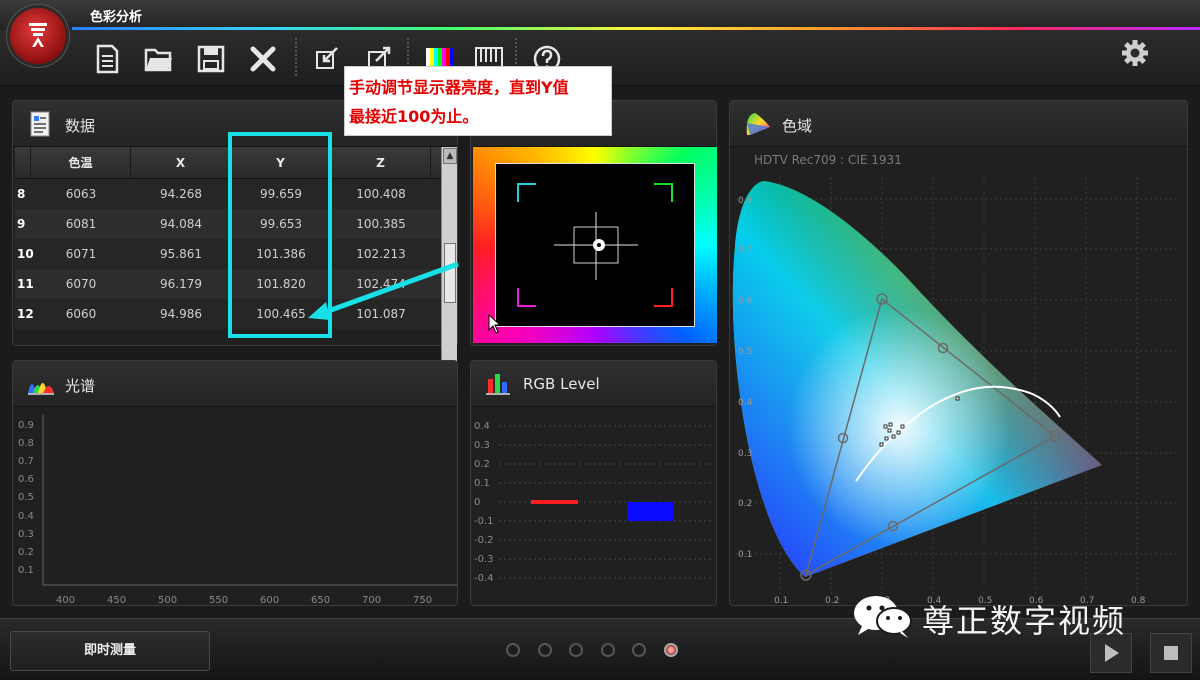 The width and height of the screenshot is (1200, 680). I want to click on test-pattern-preview, so click(595, 245).